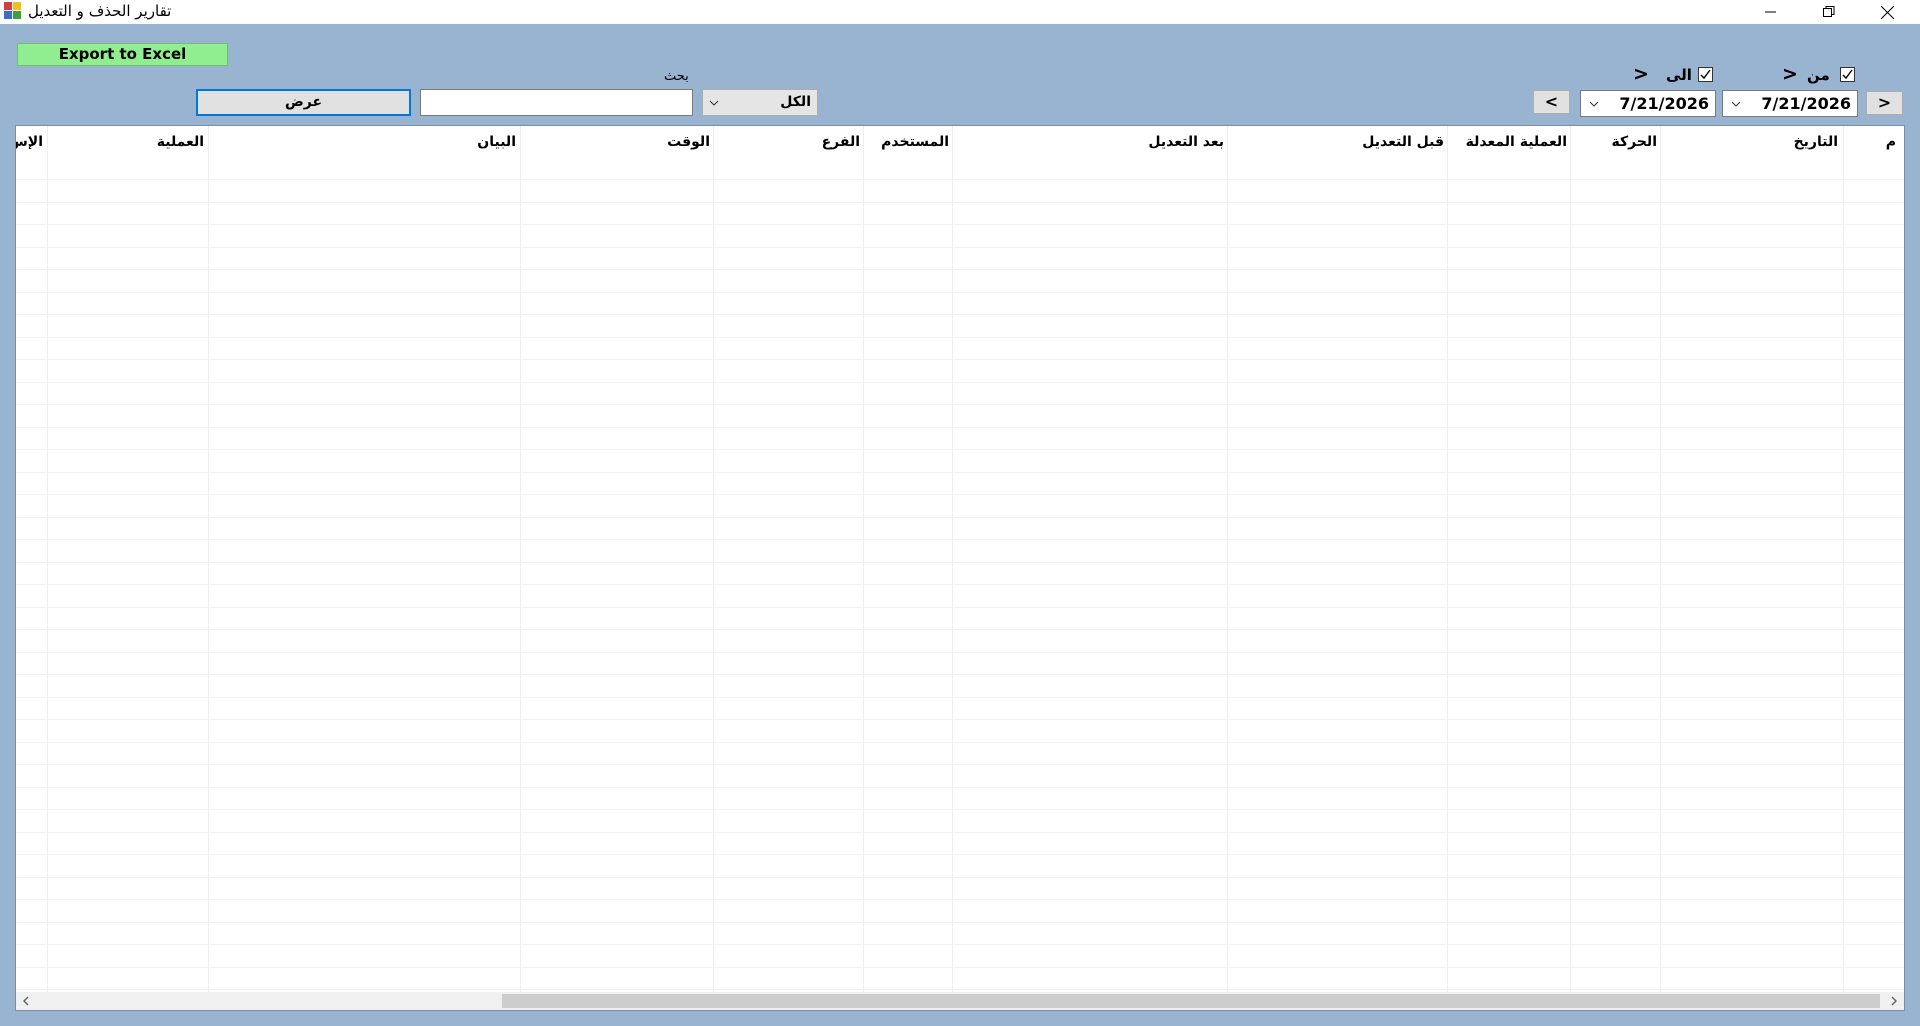 This screenshot has width=1920, height=1026. I want to click on column-header-name: الإس, so click(29, 142).